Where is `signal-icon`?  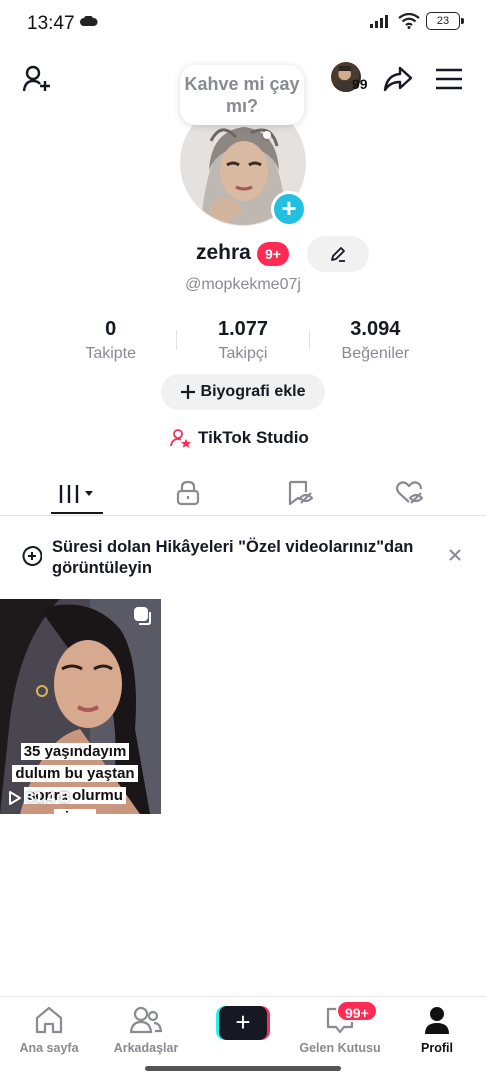
signal-icon is located at coordinates (379, 21).